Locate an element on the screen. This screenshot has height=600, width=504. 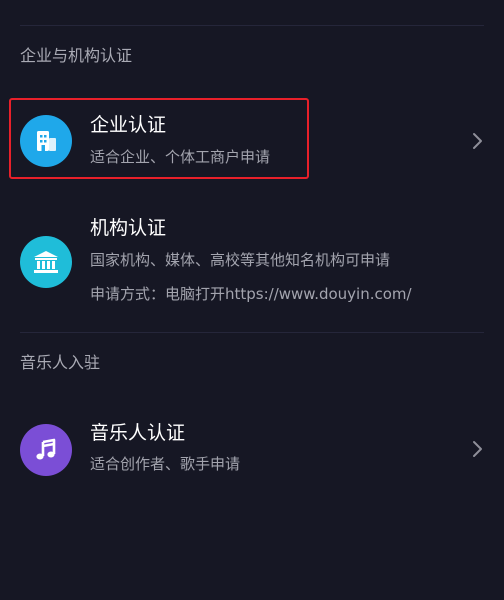
institution-verification-title: 机构认证 is located at coordinates (128, 228).